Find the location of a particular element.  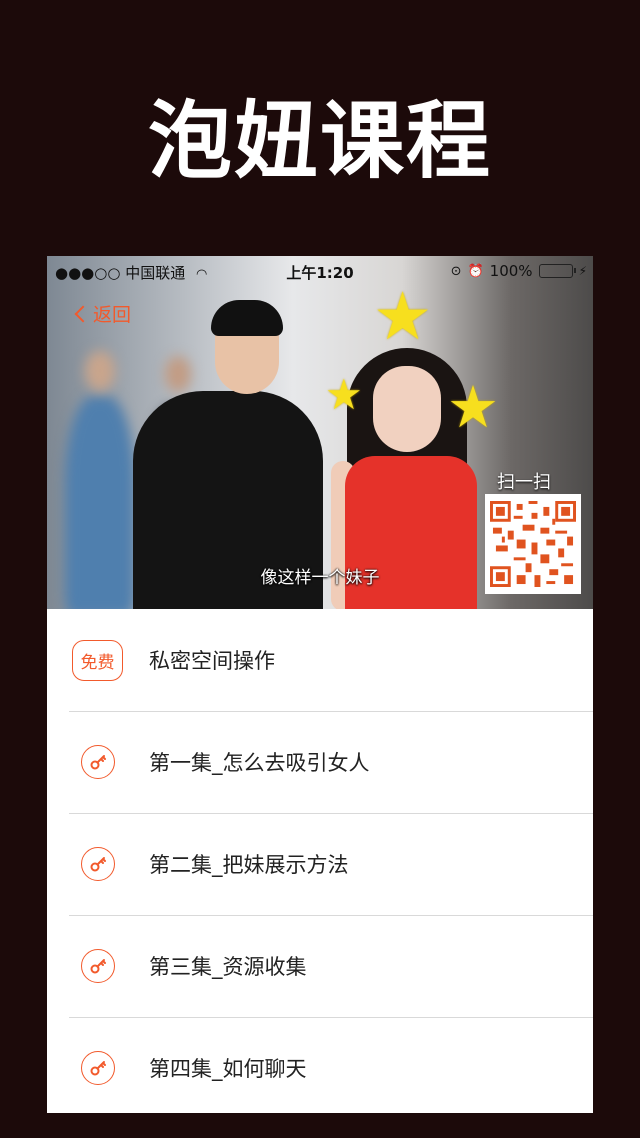

lesson-title: 第四集_如何聊天 is located at coordinates (228, 1069).